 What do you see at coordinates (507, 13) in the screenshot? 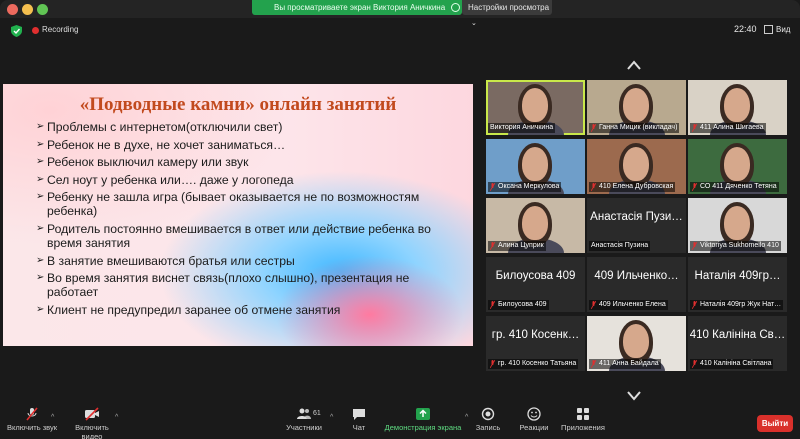
I see `view-settings-dropdown: Настройки просмотра ⌄` at bounding box center [507, 13].